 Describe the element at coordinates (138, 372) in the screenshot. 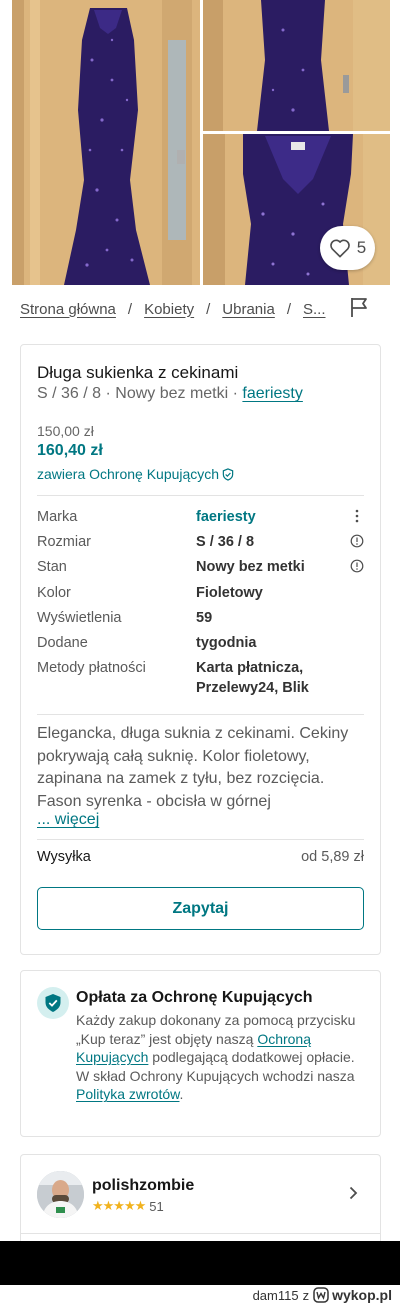

I see `item-title: Długa sukienka z cekinami` at that location.